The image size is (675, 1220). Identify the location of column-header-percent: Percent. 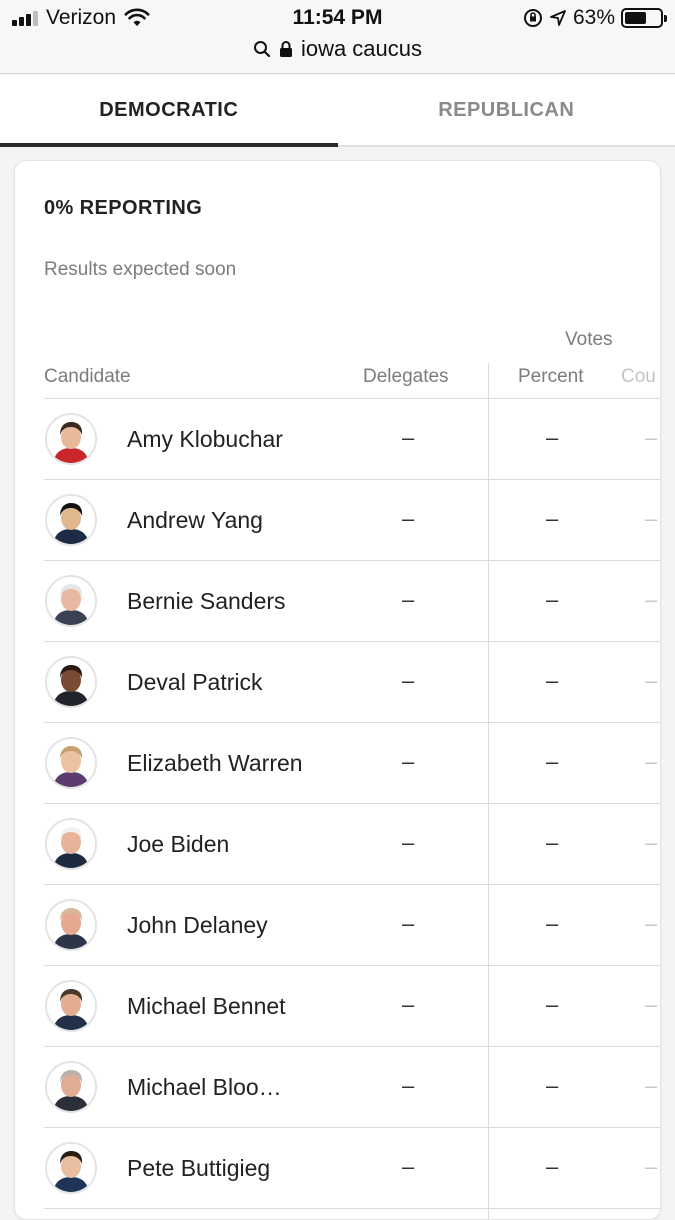
(550, 377).